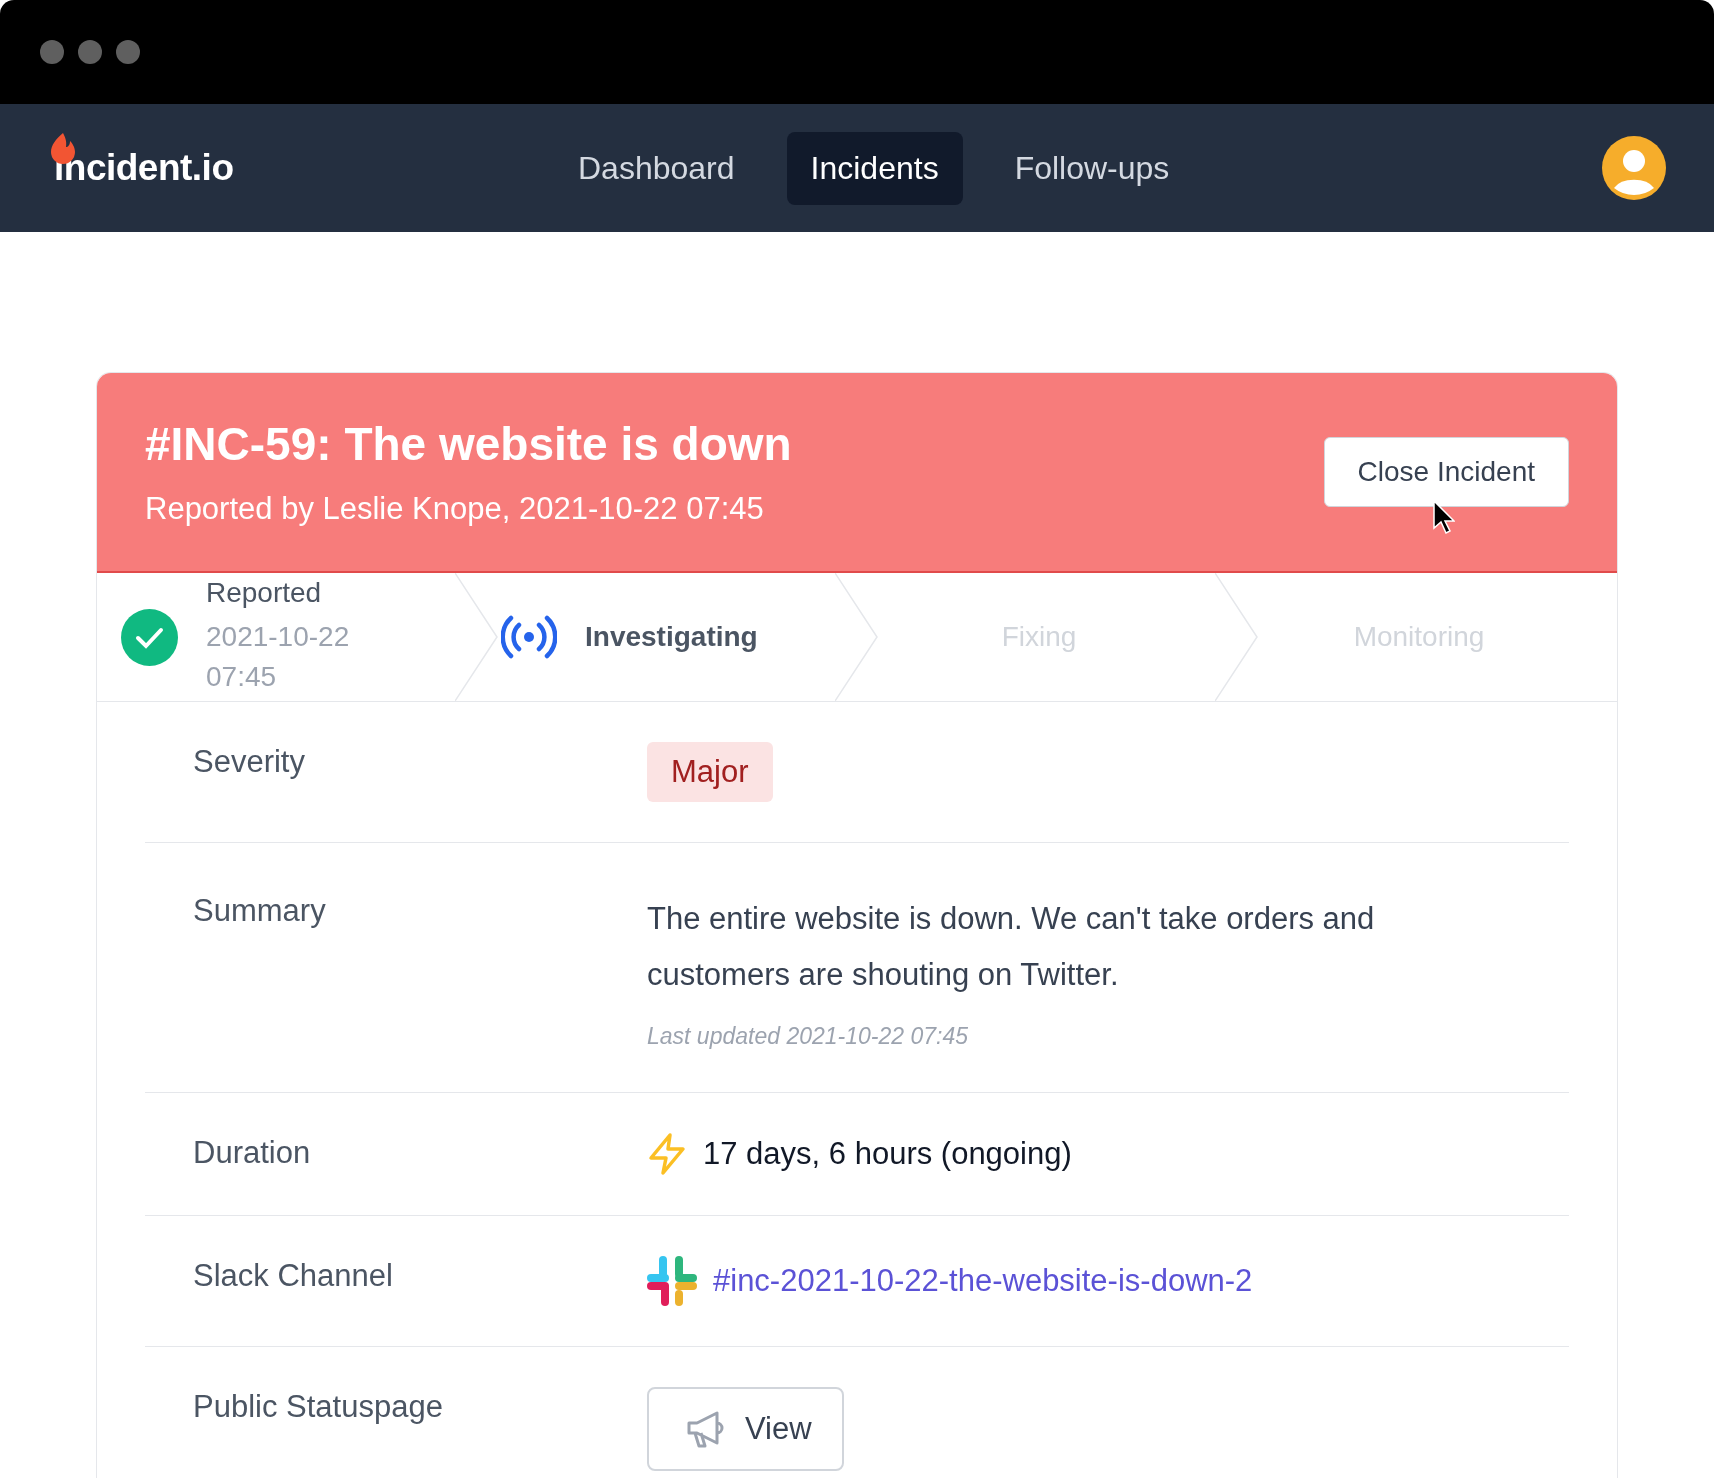 Image resolution: width=1714 pixels, height=1478 pixels. What do you see at coordinates (667, 1154) in the screenshot?
I see `lightning-icon` at bounding box center [667, 1154].